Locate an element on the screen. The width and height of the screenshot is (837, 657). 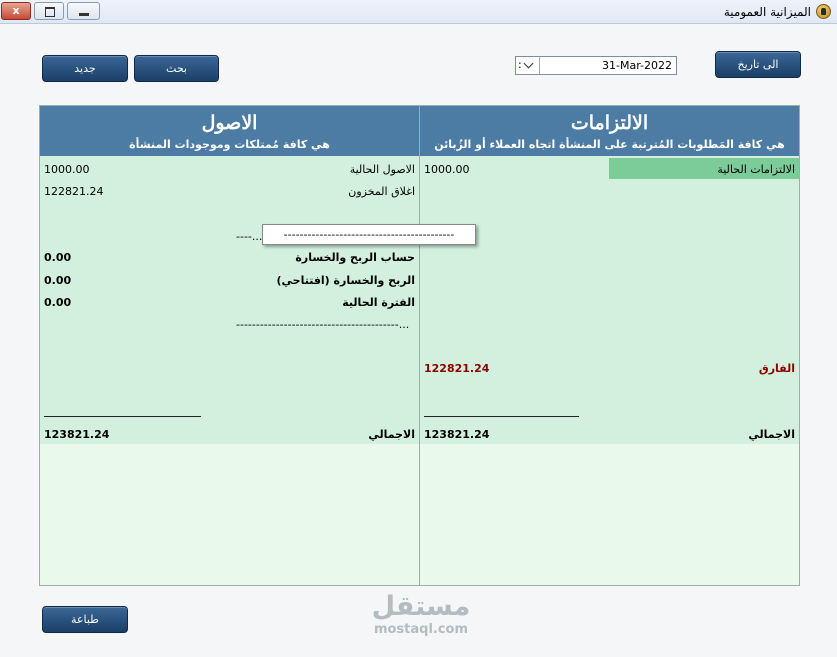
assets-total-value: 123821.24 is located at coordinates (77, 434).